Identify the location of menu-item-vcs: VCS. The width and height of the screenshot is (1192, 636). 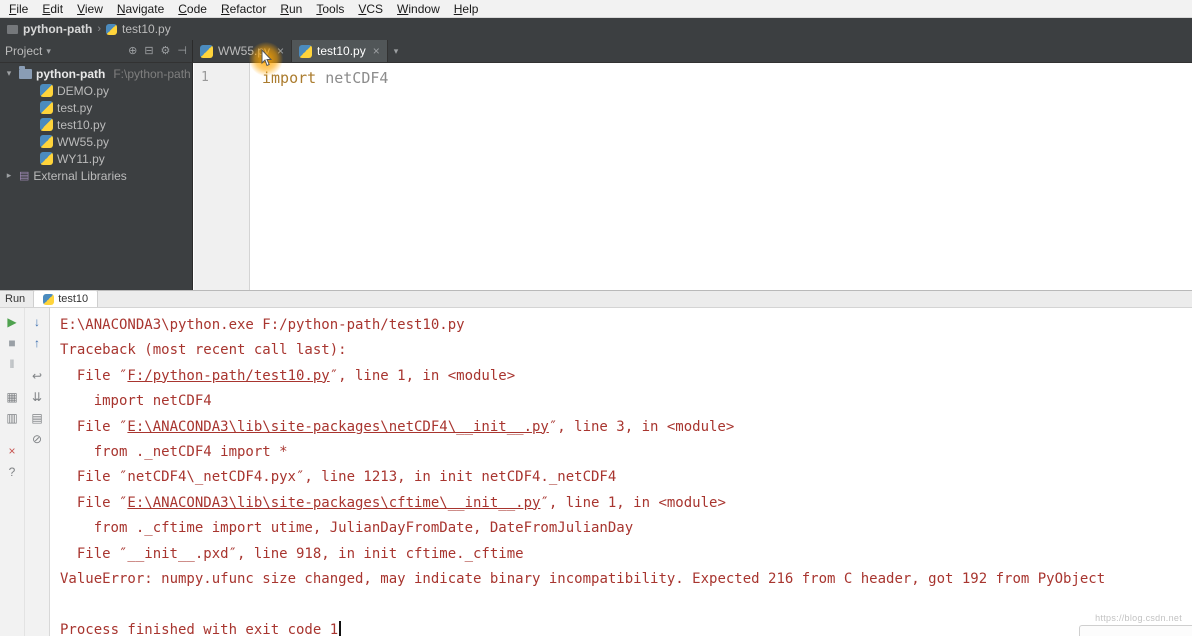
(370, 9).